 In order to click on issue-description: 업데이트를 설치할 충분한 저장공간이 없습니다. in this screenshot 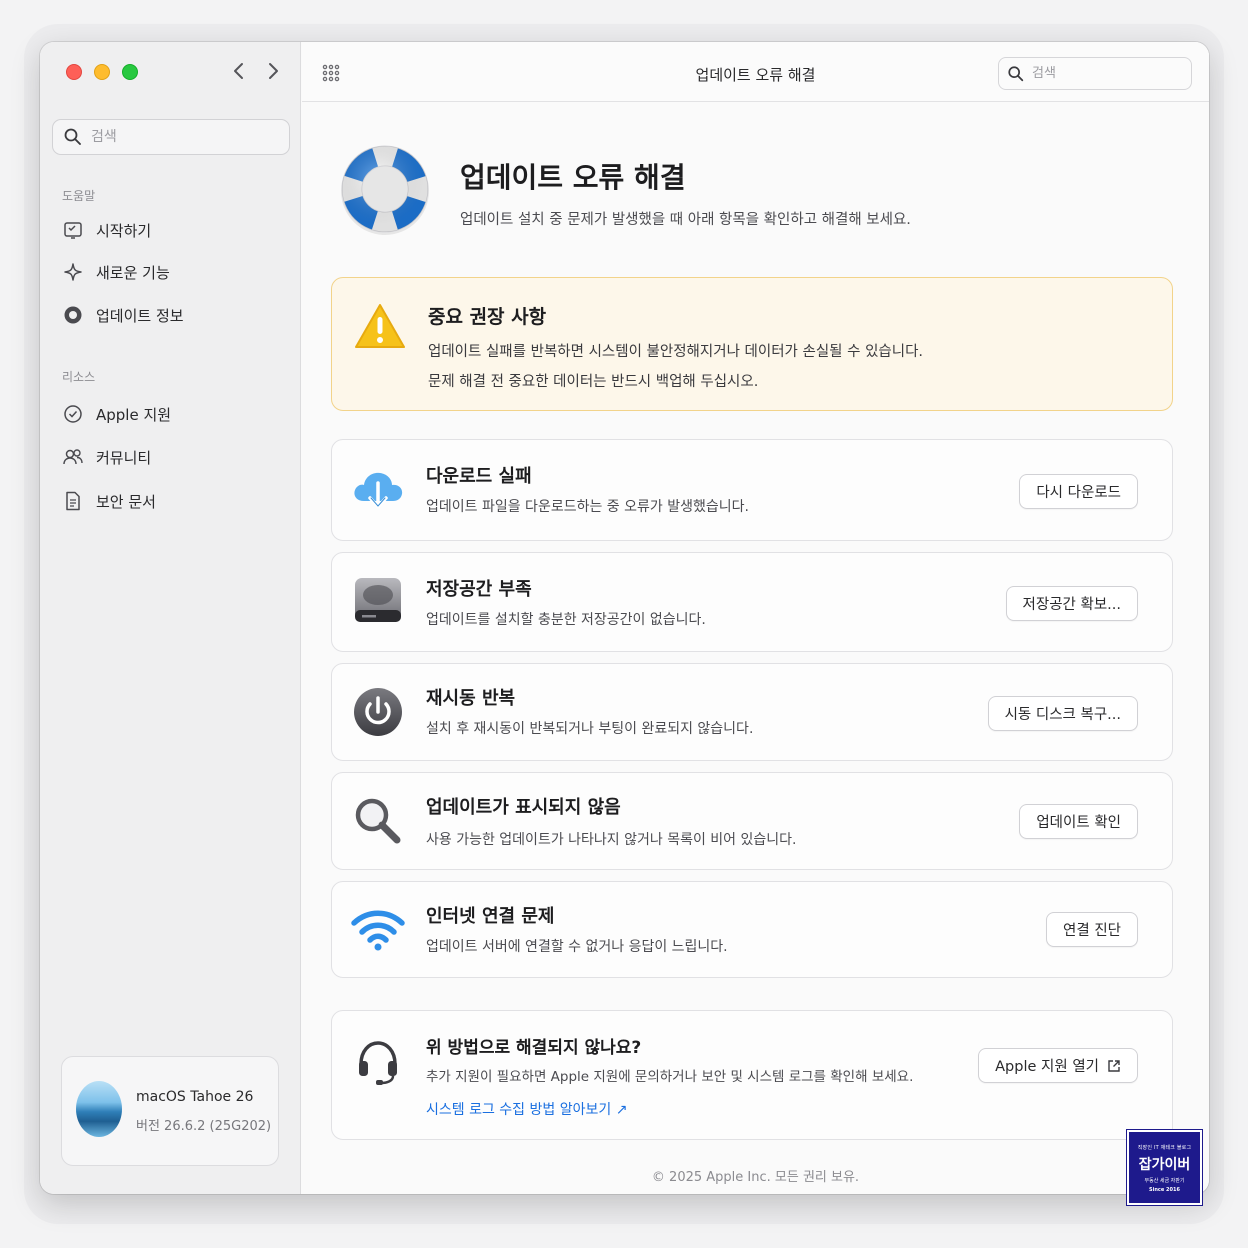, I will do `click(566, 620)`.